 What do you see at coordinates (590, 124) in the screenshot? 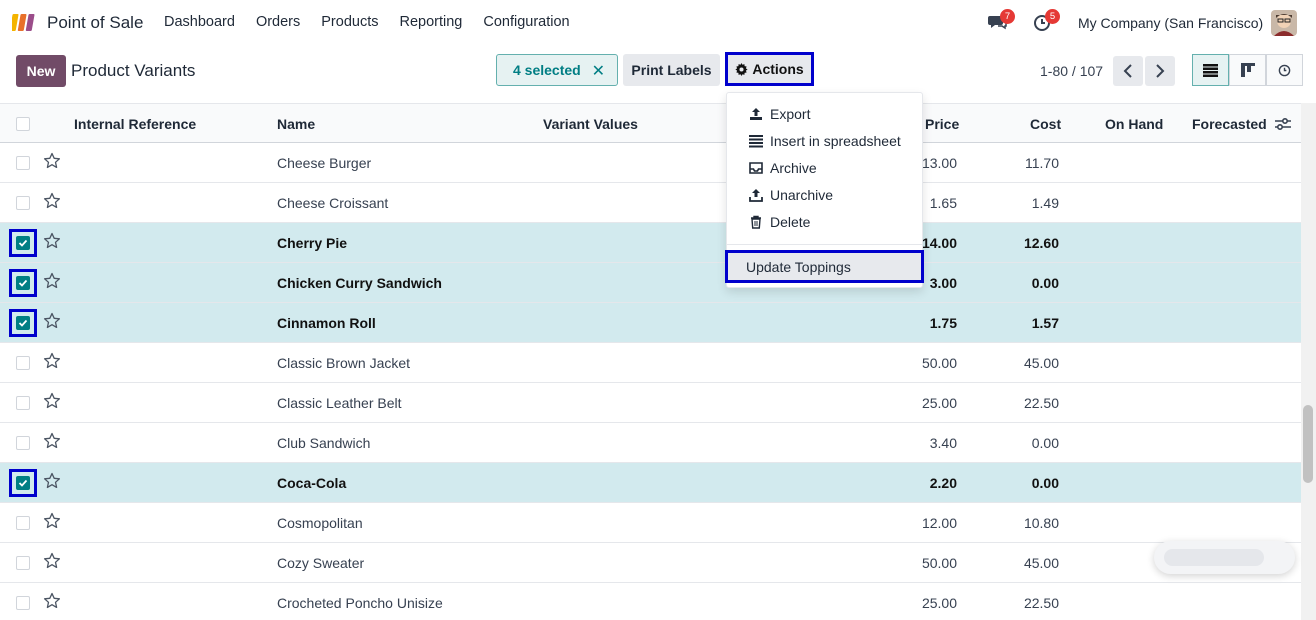
I see `header-variant-values: Variant Values` at bounding box center [590, 124].